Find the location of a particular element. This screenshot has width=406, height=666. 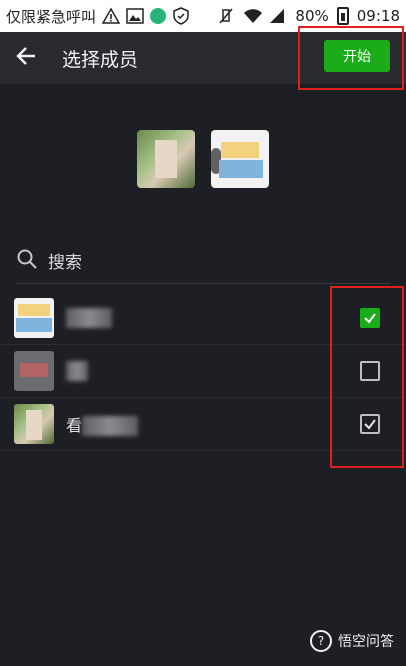

battery-percent: 80% is located at coordinates (312, 16).